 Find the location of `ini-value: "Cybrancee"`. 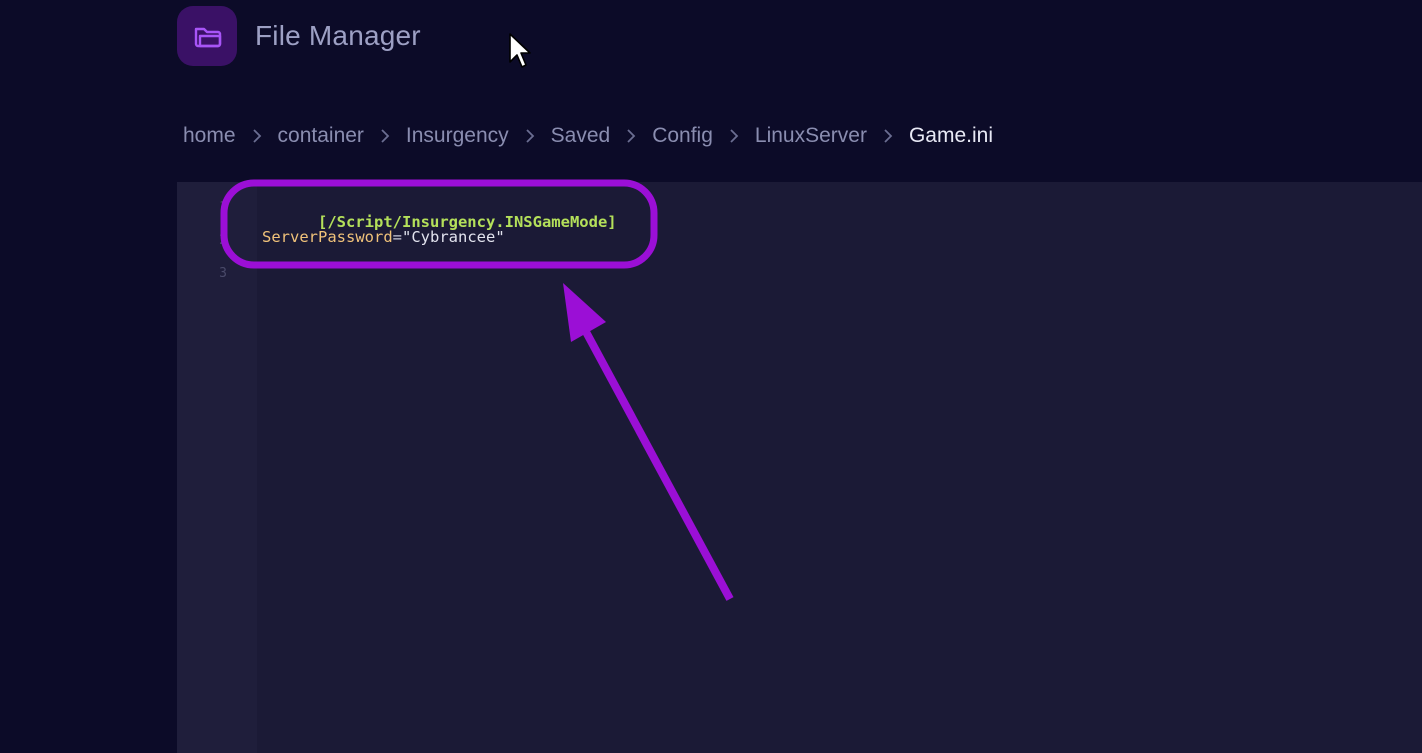

ini-value: "Cybrancee" is located at coordinates (453, 237).